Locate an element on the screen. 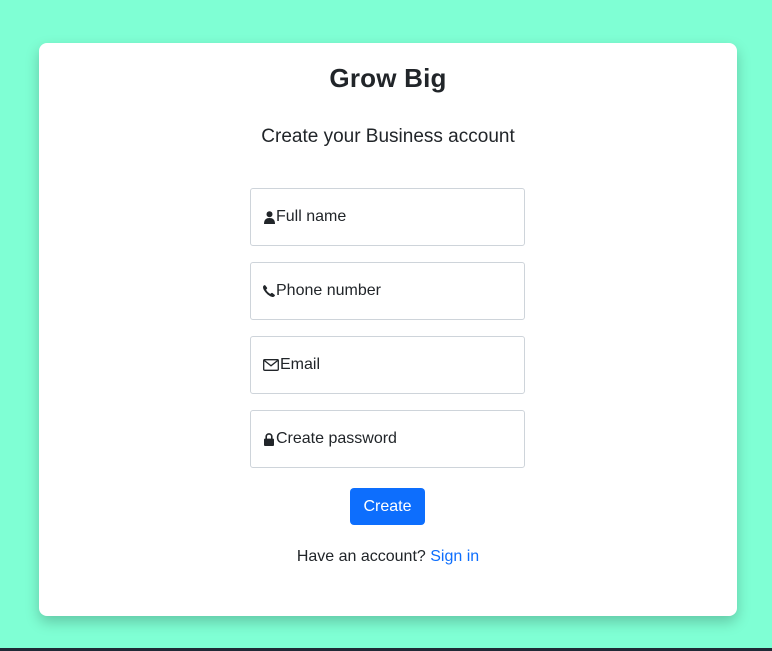 This screenshot has width=772, height=651. page-title: Grow Big is located at coordinates (388, 78).